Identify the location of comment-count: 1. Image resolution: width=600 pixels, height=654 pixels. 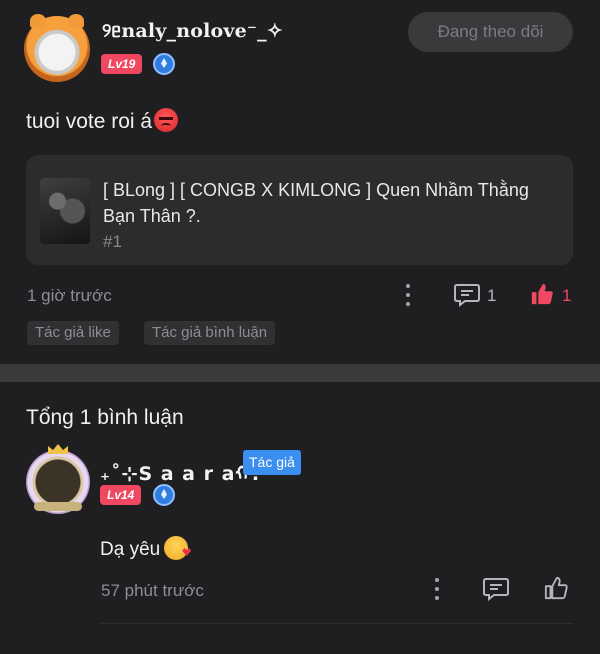
(492, 295).